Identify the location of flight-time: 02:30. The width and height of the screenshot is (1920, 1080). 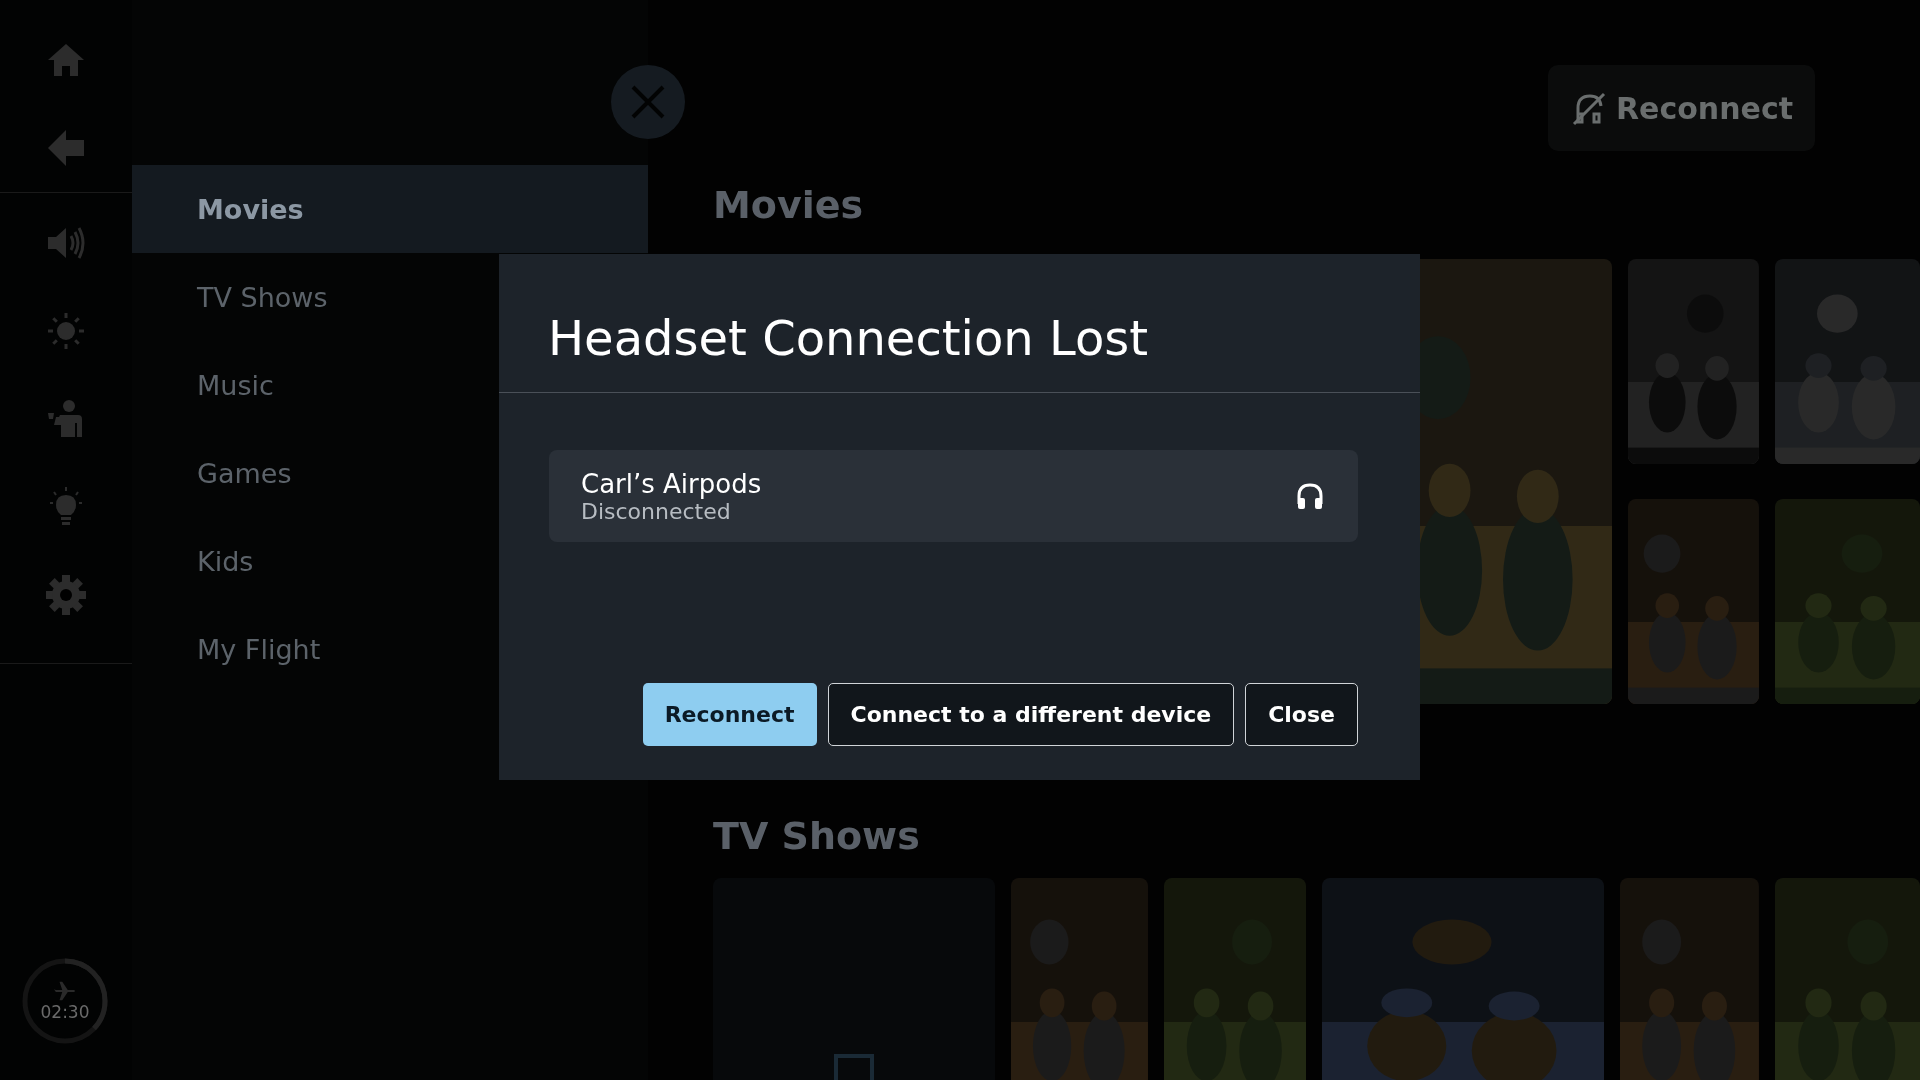
(65, 1012).